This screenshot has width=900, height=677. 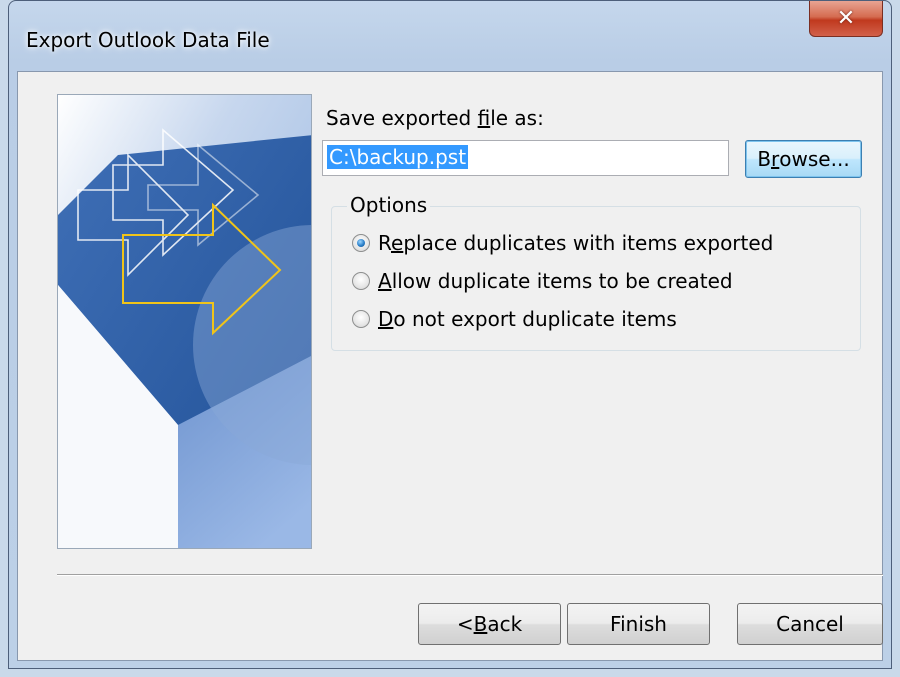 I want to click on radio-label: Replace duplicates with items exported, so click(x=576, y=243).